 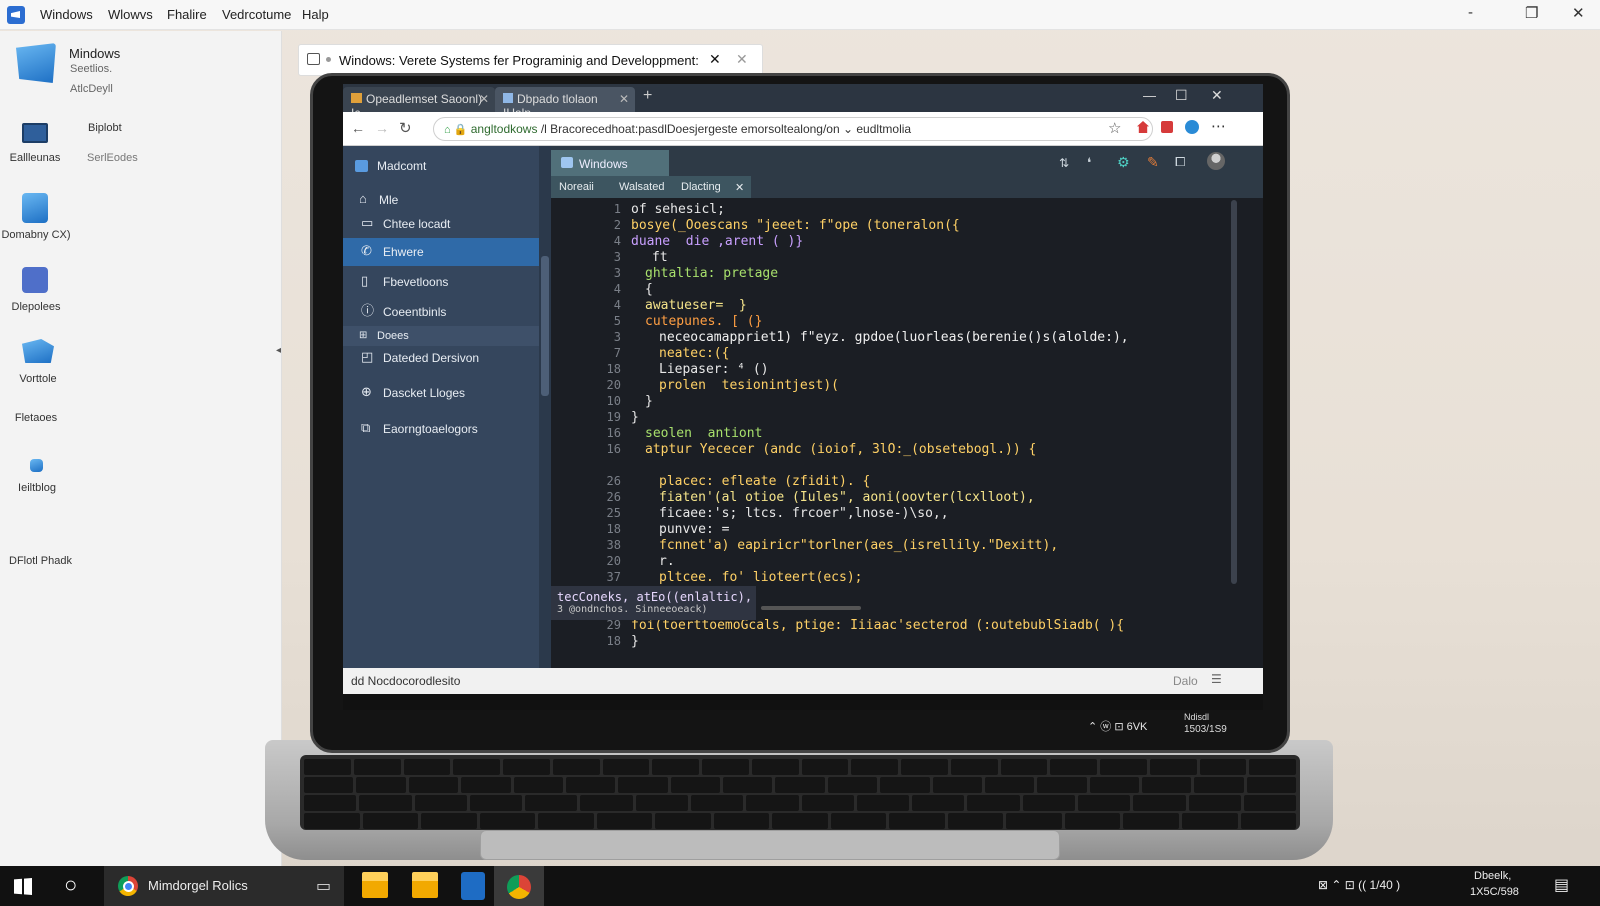 I want to click on sidebar-item-label: Eallleunas, so click(x=36, y=158).